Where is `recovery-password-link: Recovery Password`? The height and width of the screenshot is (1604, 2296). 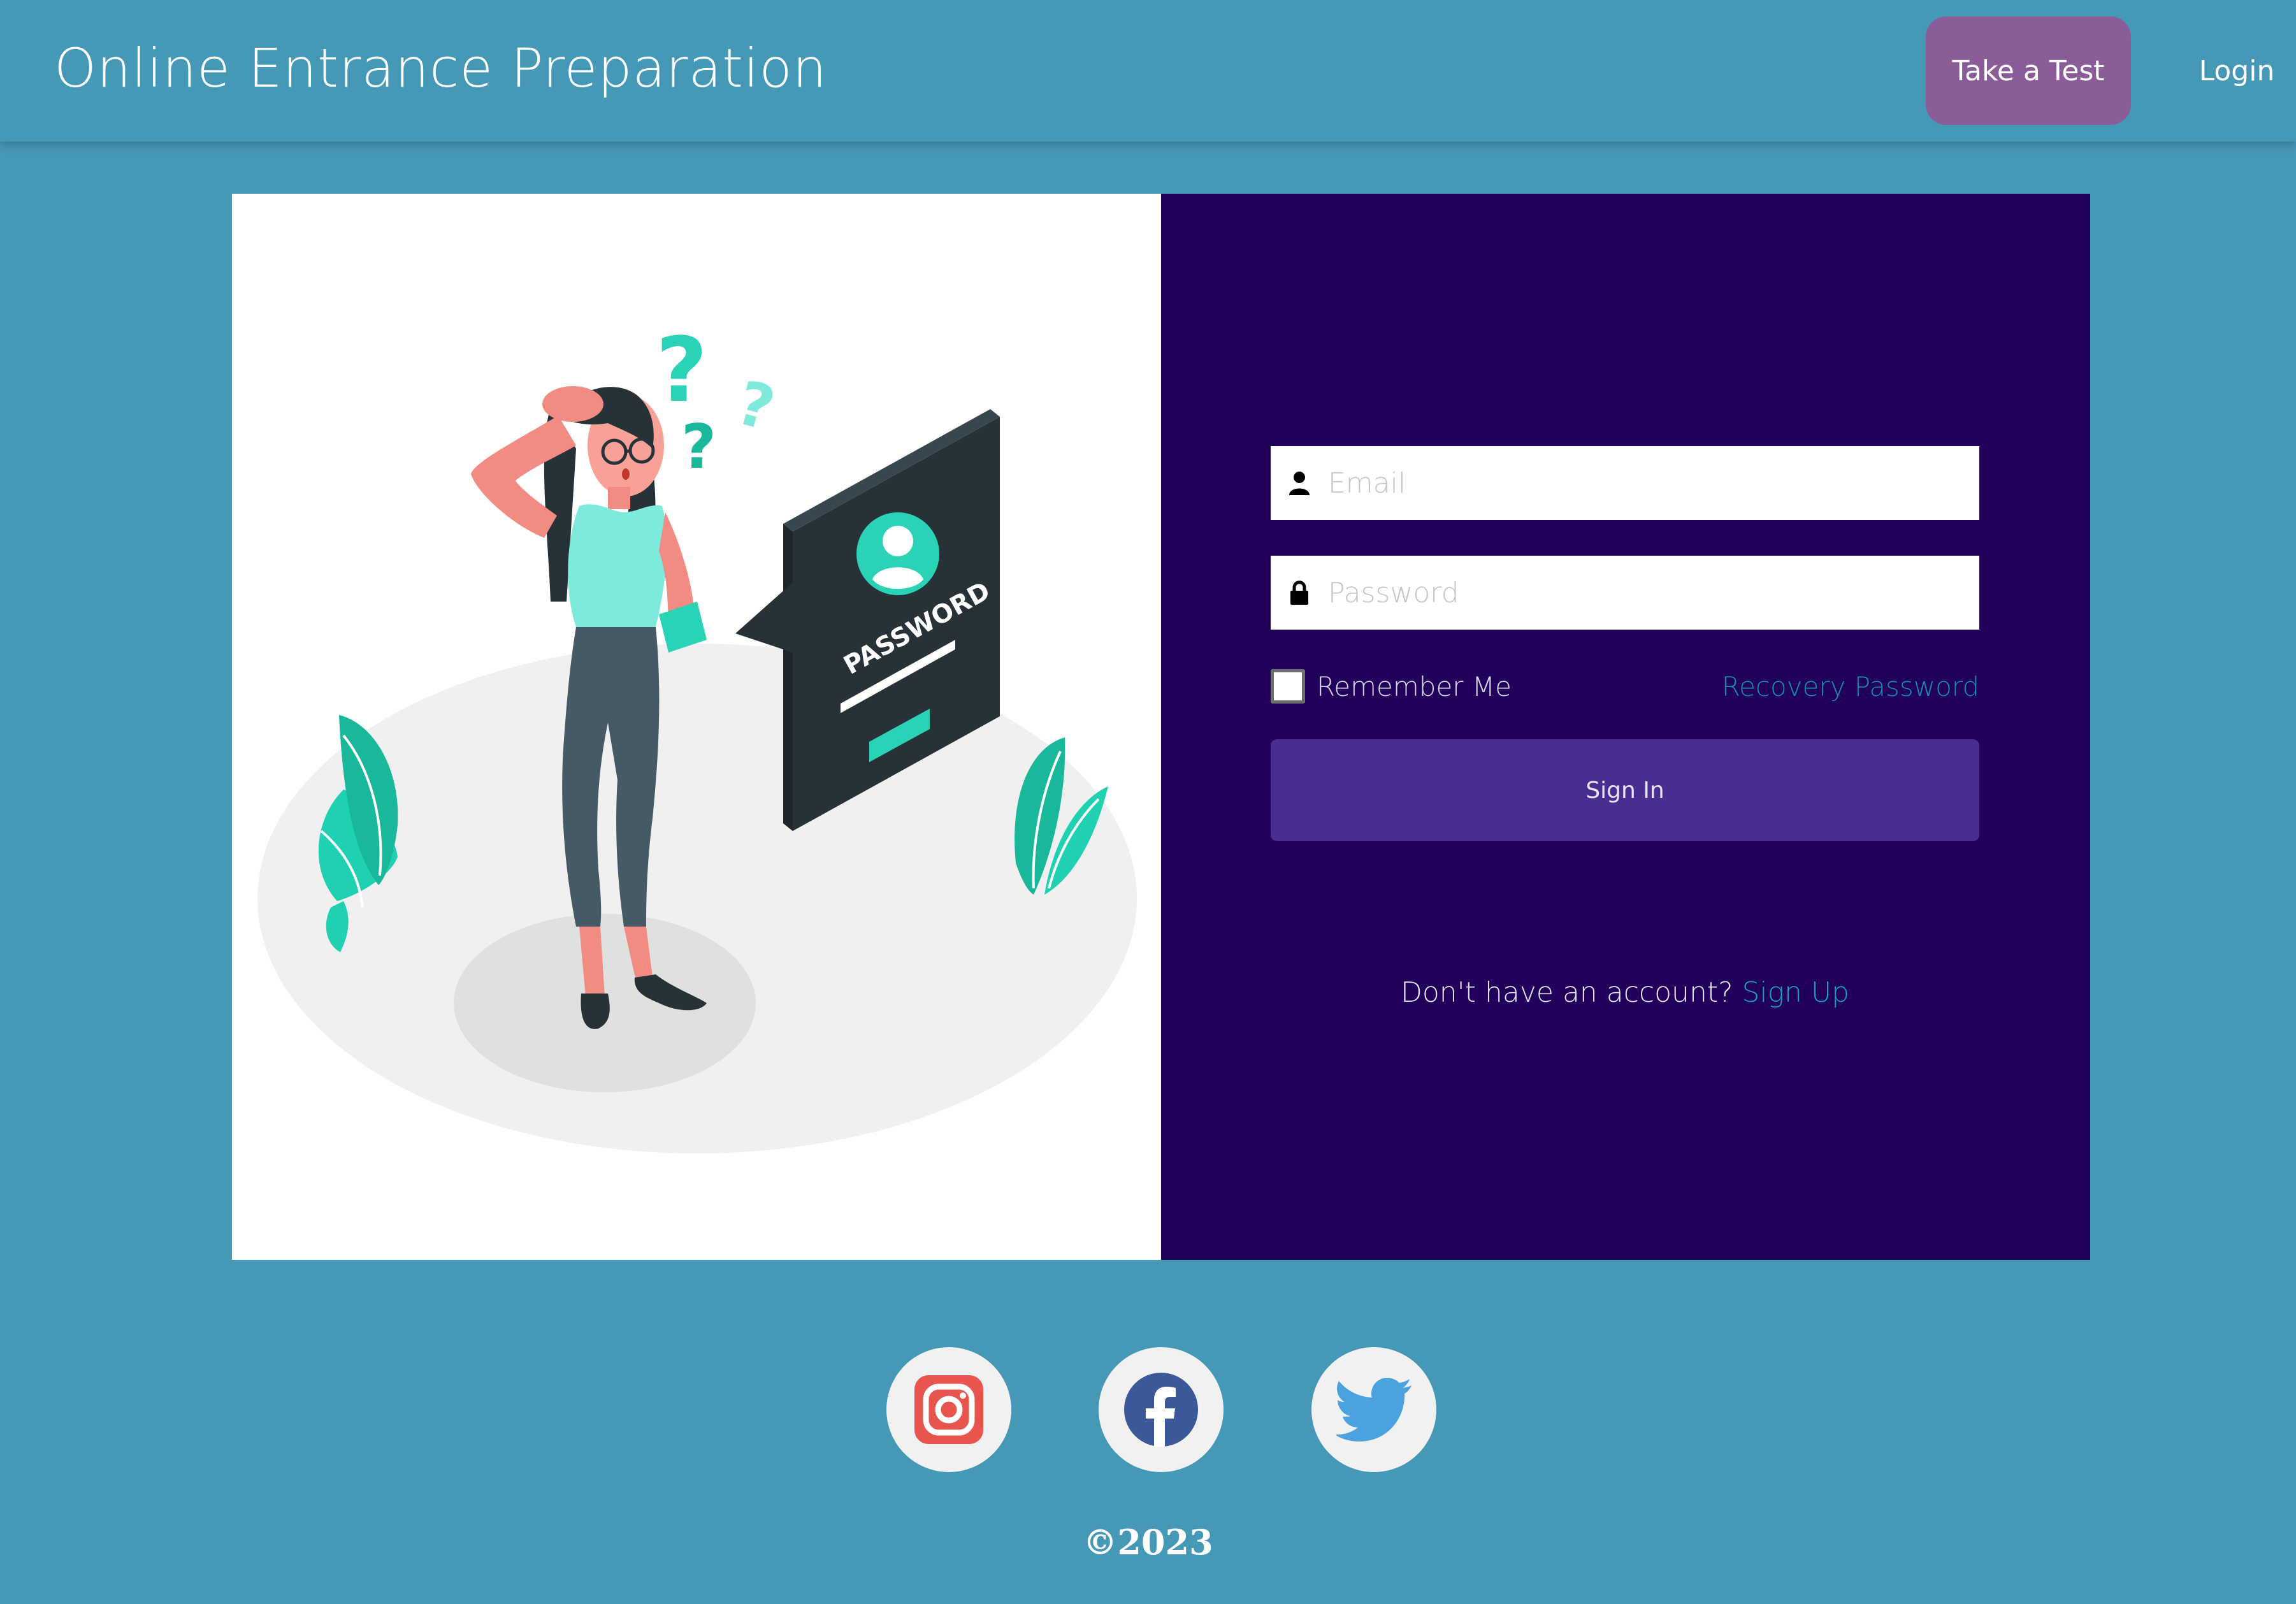 recovery-password-link: Recovery Password is located at coordinates (1850, 686).